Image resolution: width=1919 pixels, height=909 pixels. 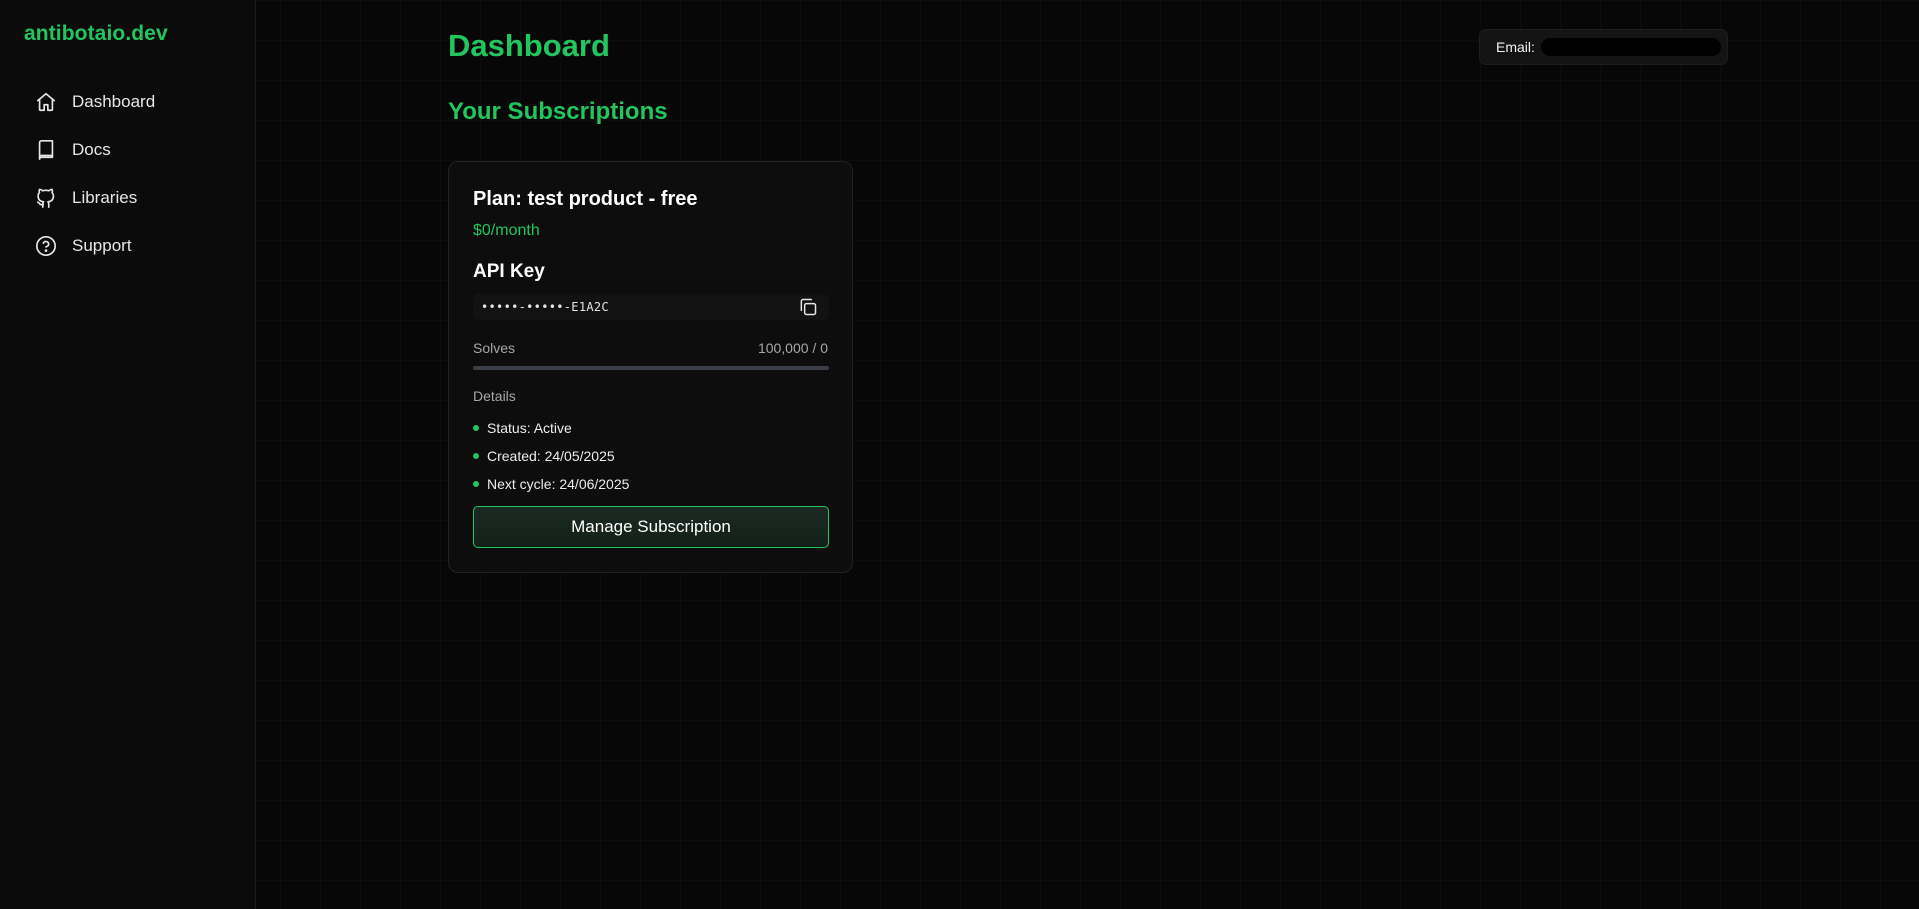 I want to click on api-key-label: API Key, so click(x=509, y=271).